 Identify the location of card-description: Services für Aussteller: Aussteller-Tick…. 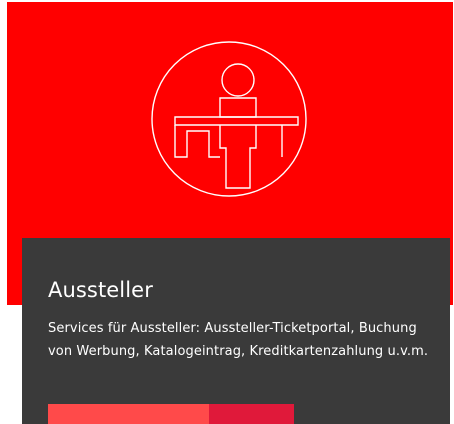
(238, 340).